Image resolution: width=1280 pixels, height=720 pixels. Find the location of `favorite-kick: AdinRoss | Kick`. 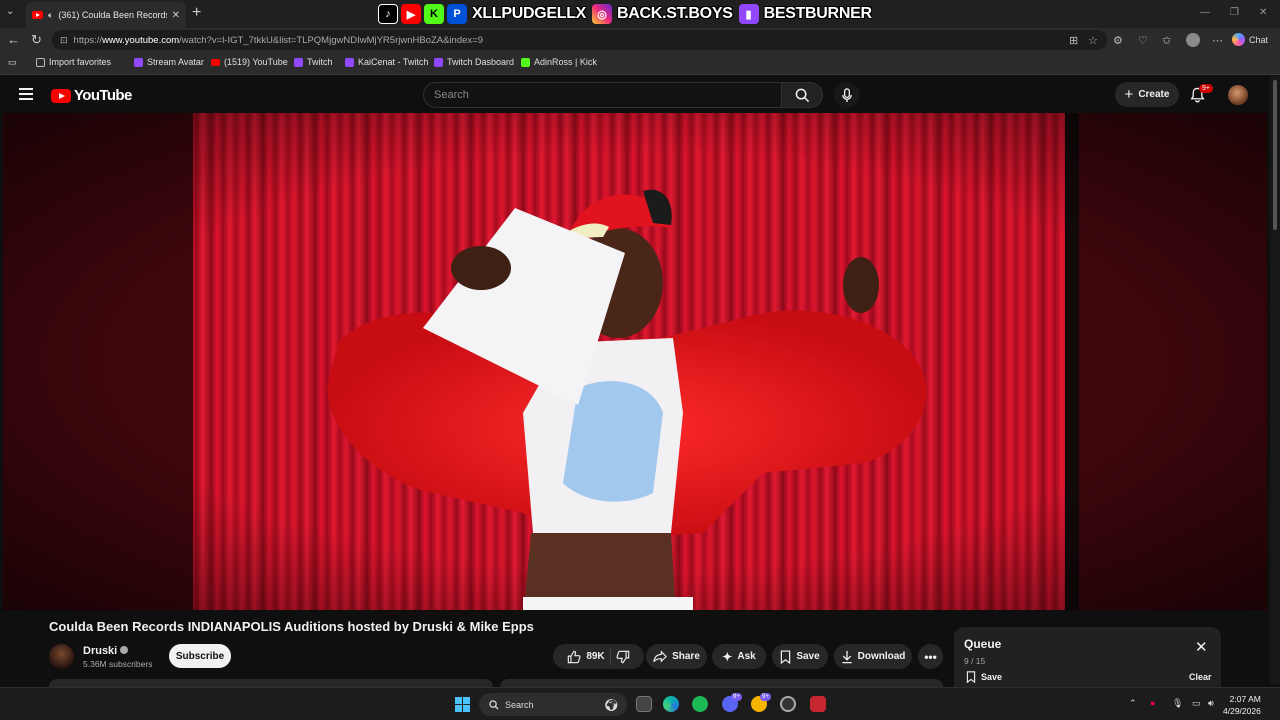

favorite-kick: AdinRoss | Kick is located at coordinates (559, 62).